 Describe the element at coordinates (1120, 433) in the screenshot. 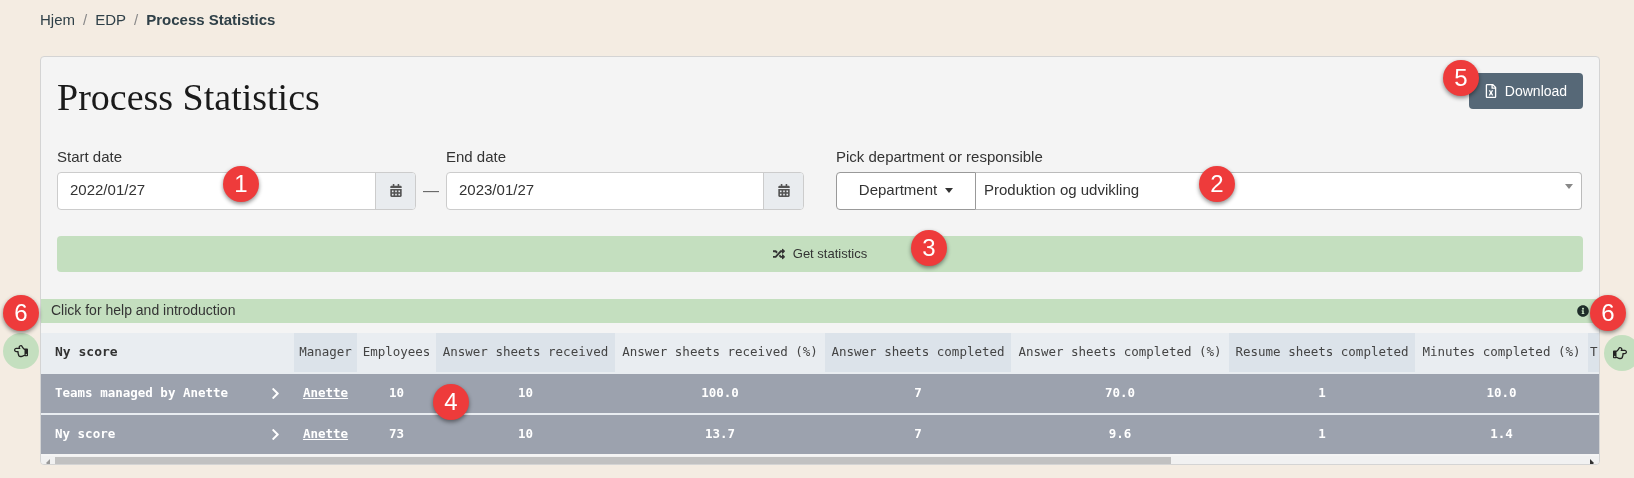

I see `table-cell-text: 9.6` at that location.